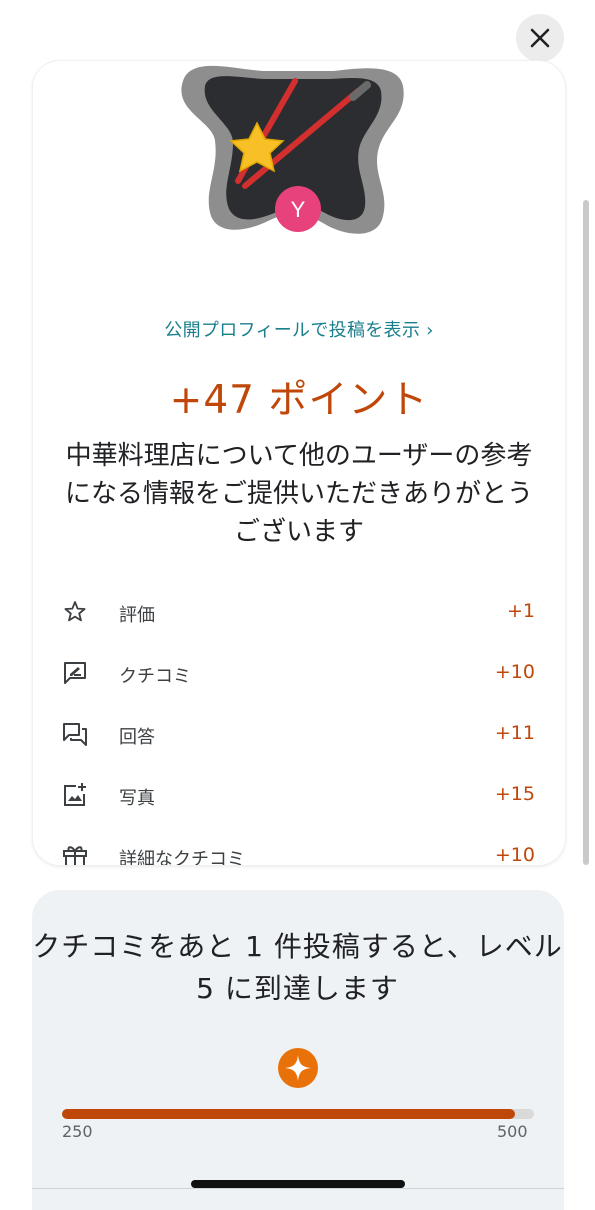 Image resolution: width=595 pixels, height=1210 pixels. What do you see at coordinates (299, 329) in the screenshot?
I see `view-public-profile-link: 公開プロフィールで投稿を表示 ›` at bounding box center [299, 329].